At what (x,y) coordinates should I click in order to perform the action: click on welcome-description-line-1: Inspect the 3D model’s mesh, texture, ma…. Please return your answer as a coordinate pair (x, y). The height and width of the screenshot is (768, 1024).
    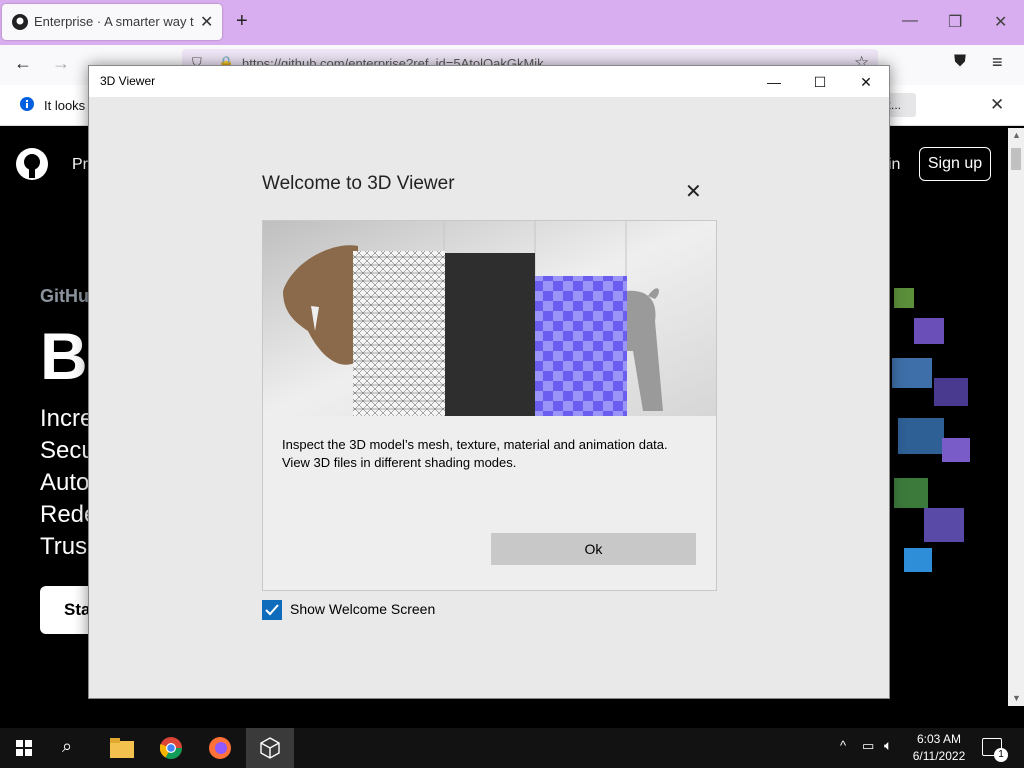
    Looking at the image, I should click on (475, 444).